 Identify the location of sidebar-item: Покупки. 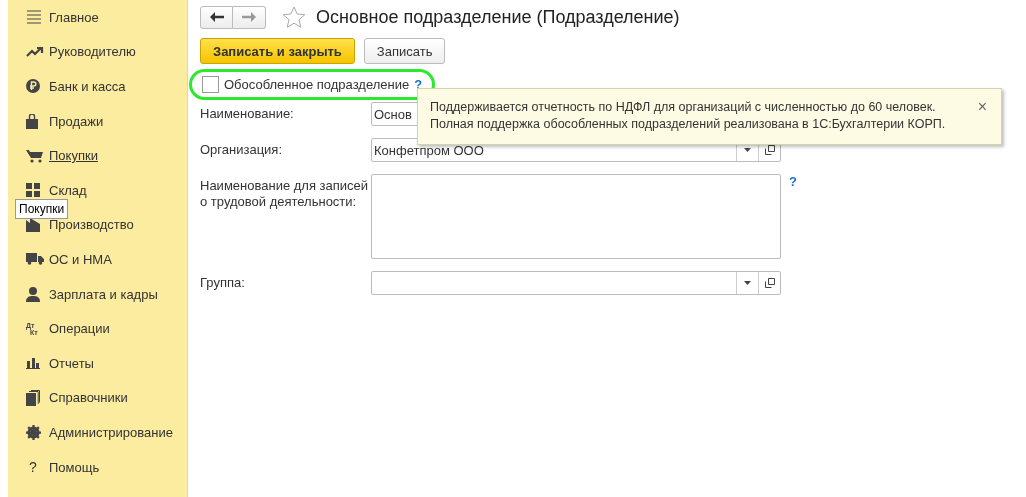
(73, 156).